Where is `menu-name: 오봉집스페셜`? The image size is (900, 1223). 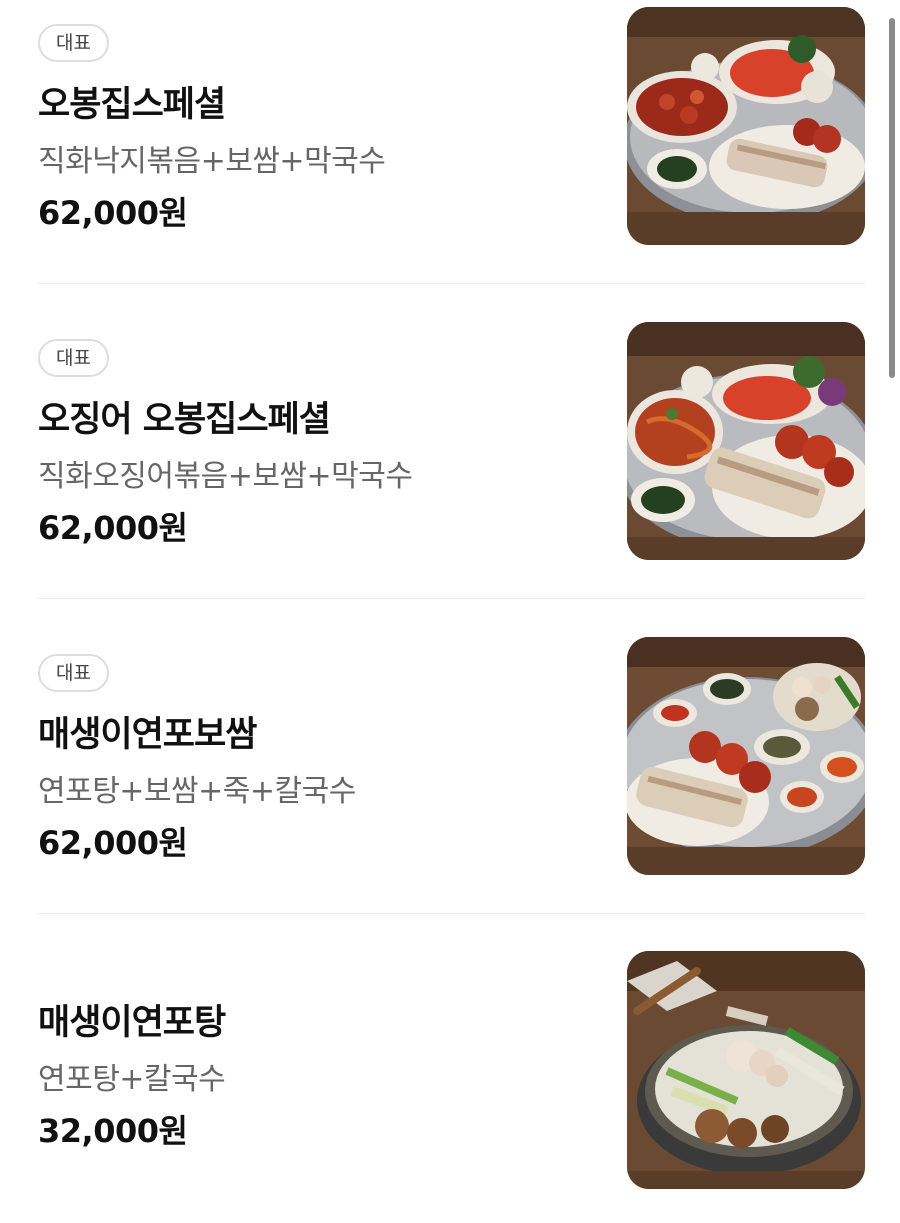 menu-name: 오봉집스페셜 is located at coordinates (132, 105).